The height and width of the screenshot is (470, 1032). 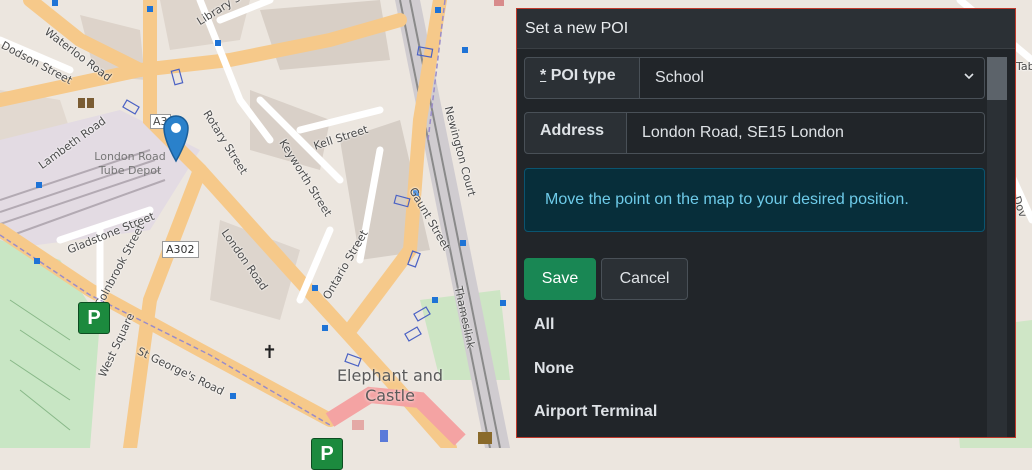 What do you see at coordinates (969, 76) in the screenshot?
I see `chevron-down-icon` at bounding box center [969, 76].